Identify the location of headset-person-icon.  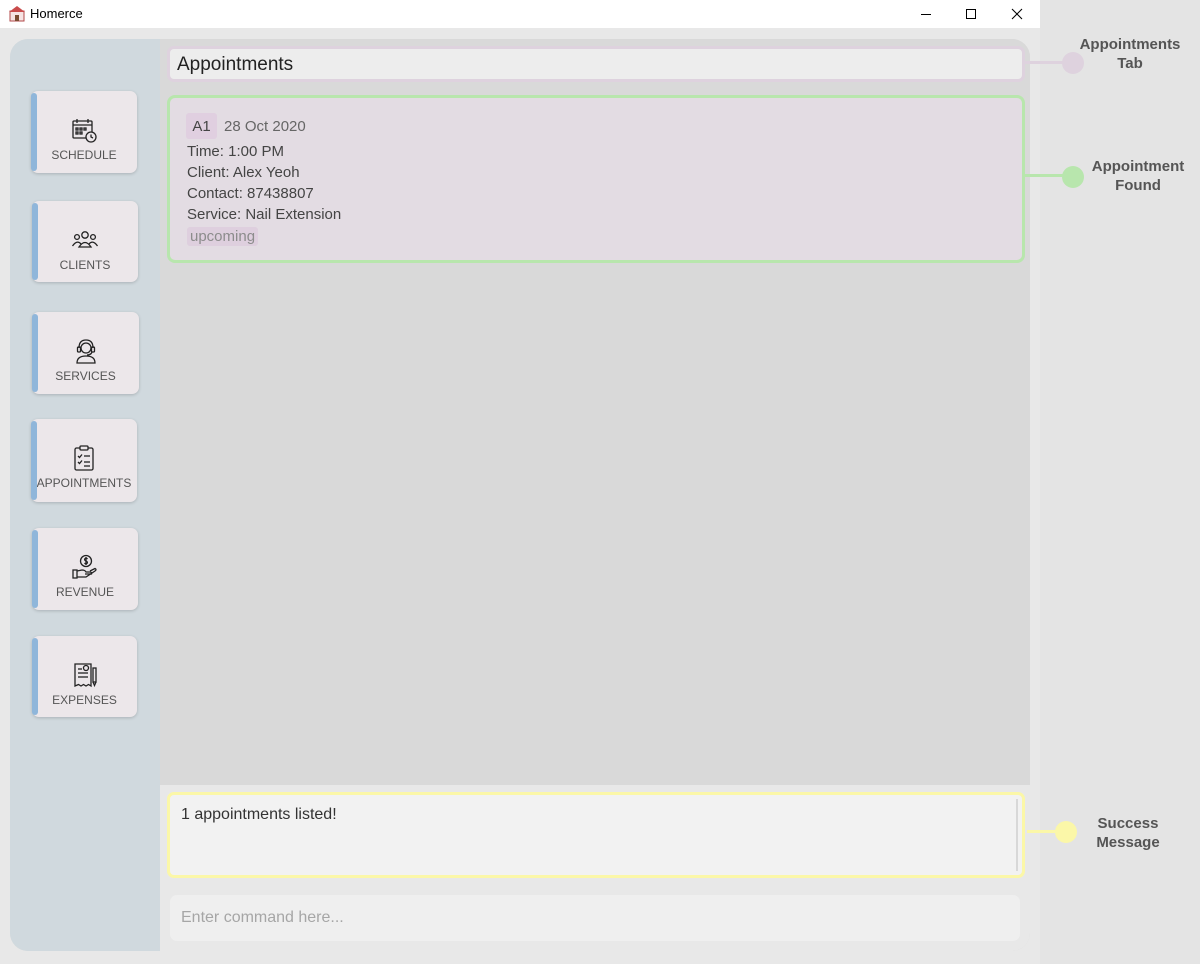
(85, 351).